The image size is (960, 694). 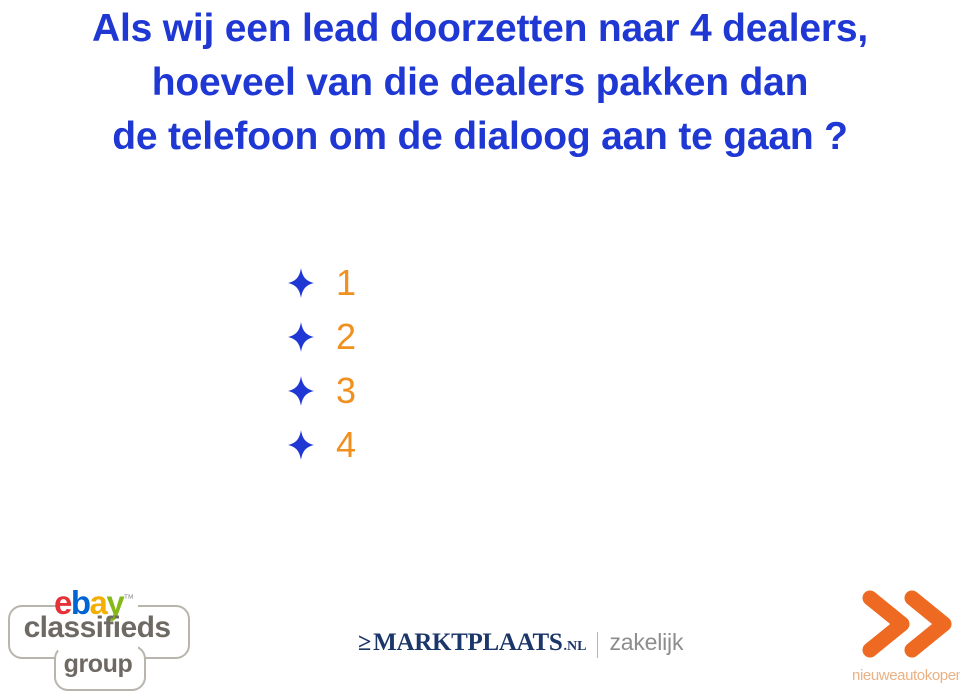 What do you see at coordinates (346, 444) in the screenshot?
I see `list-item-label: 4` at bounding box center [346, 444].